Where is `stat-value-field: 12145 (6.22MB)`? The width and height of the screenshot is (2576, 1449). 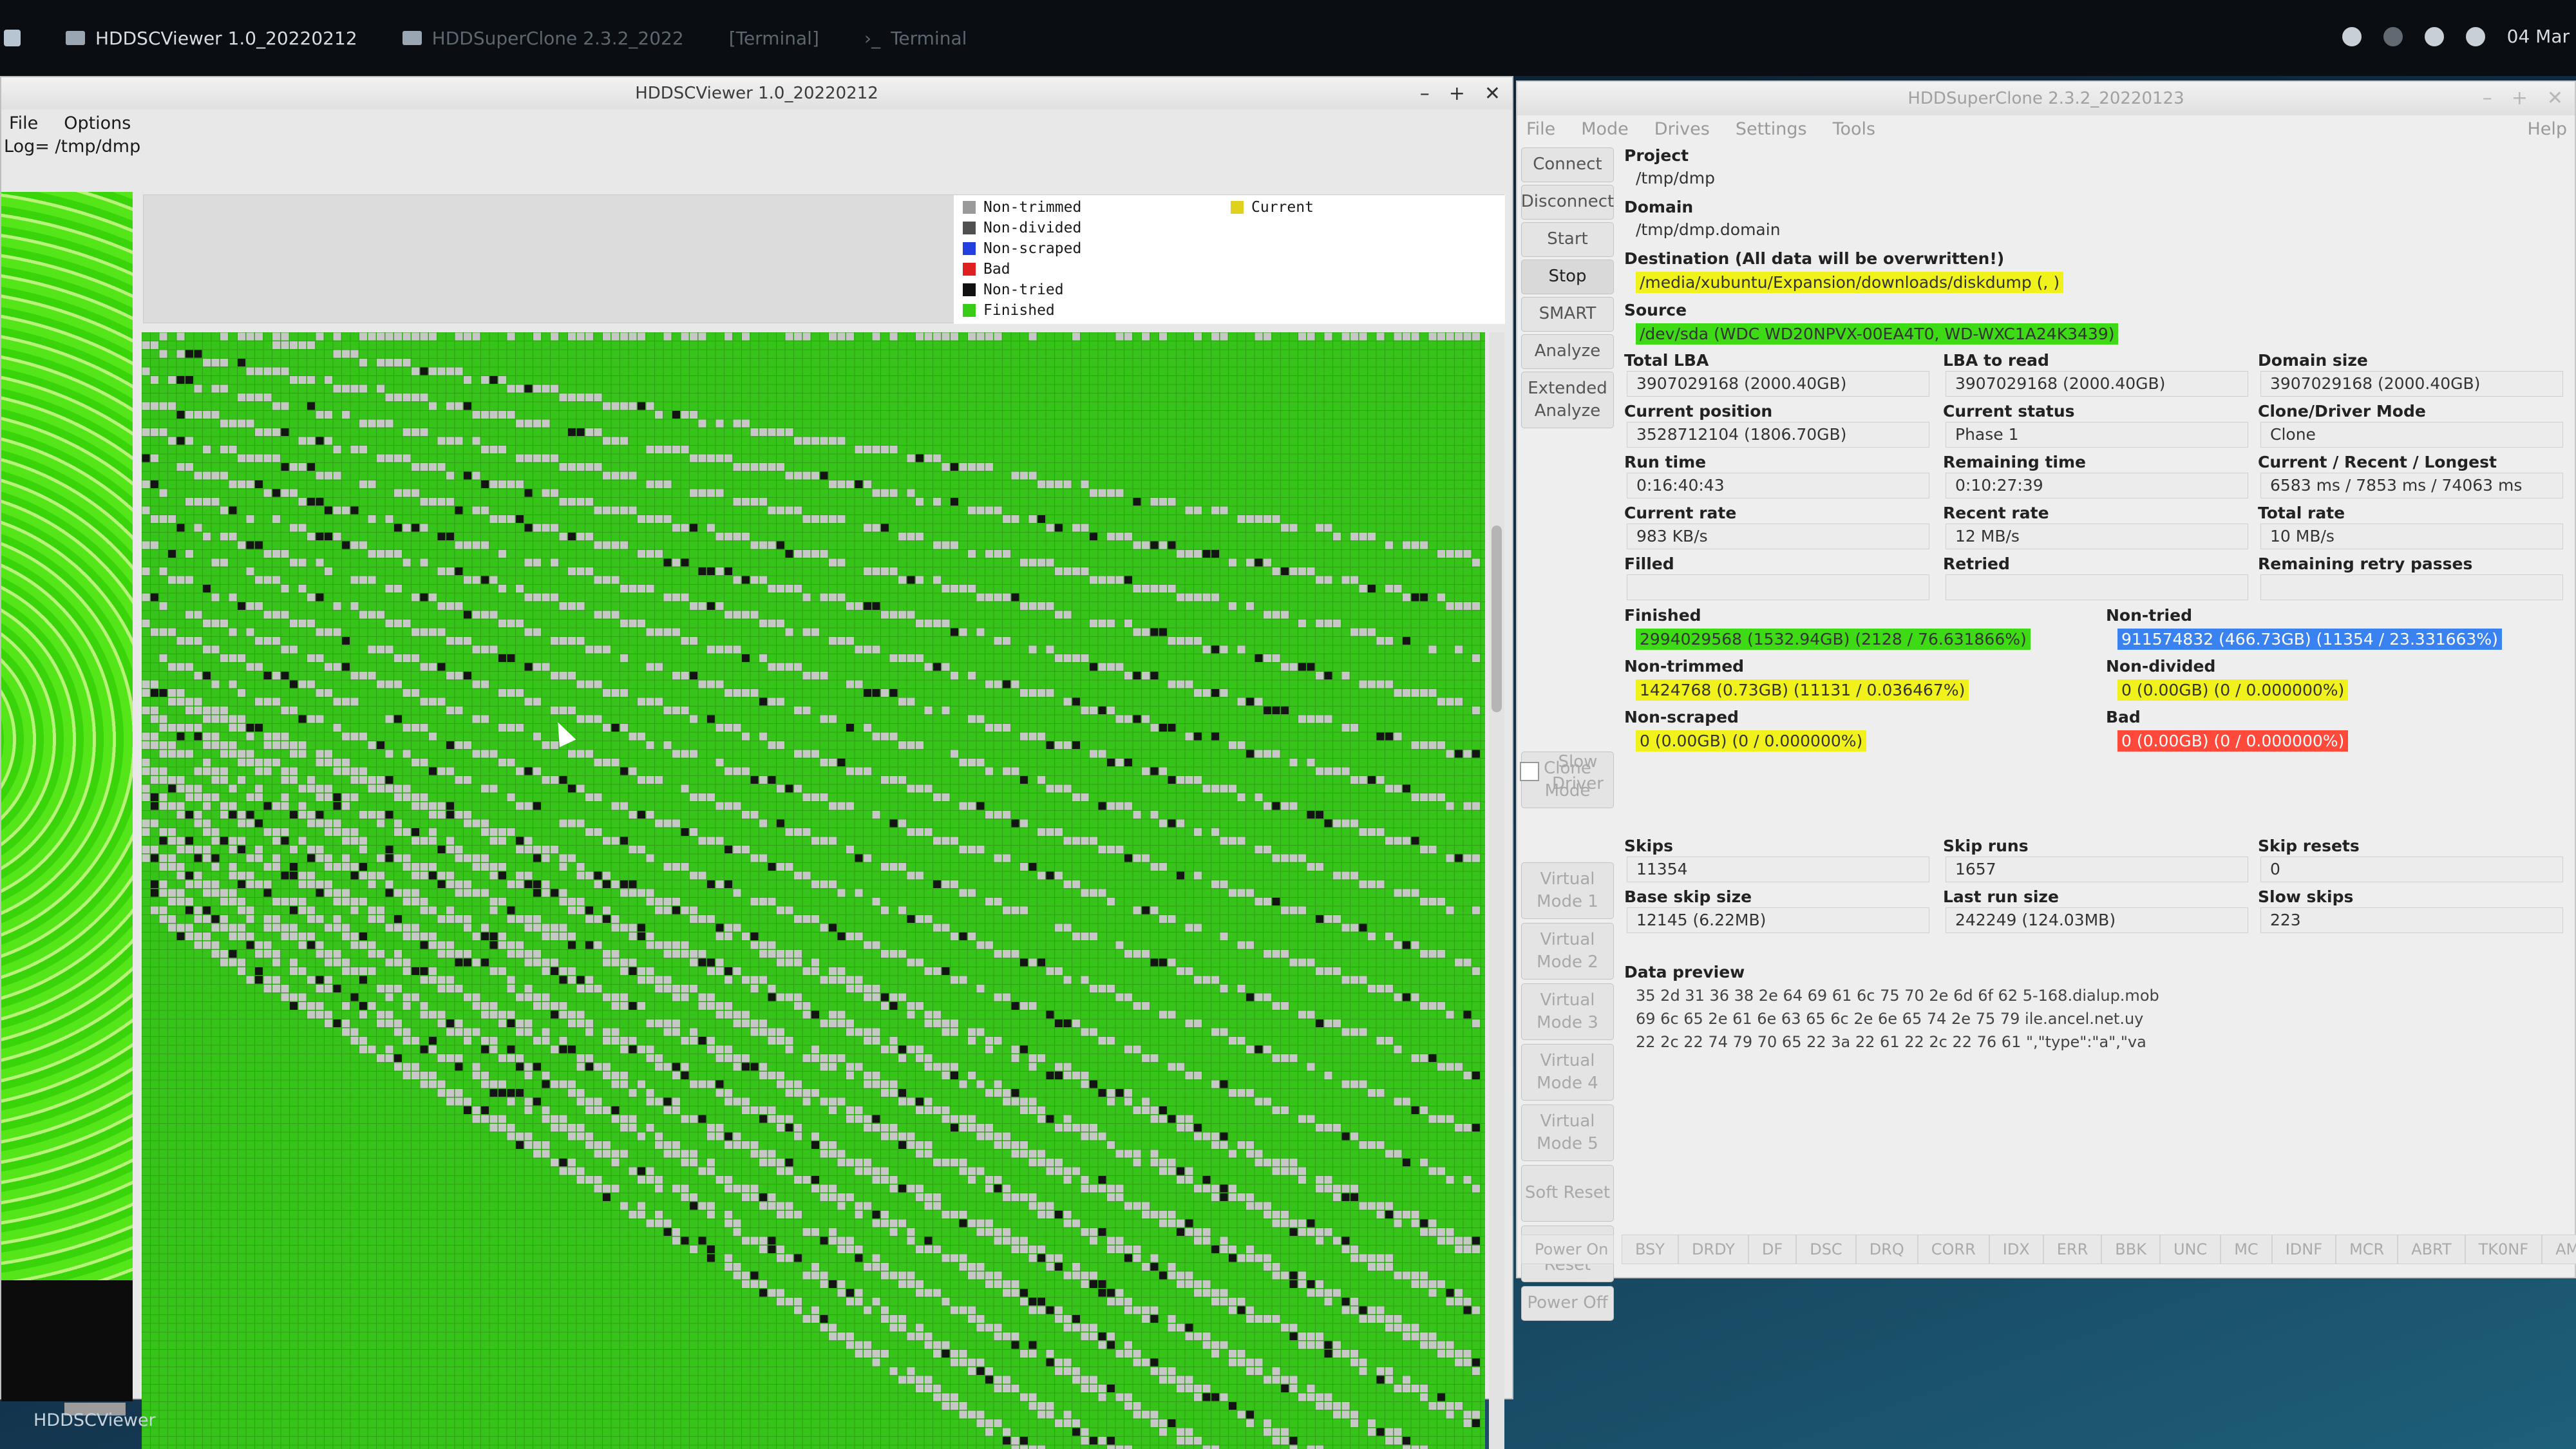 stat-value-field: 12145 (6.22MB) is located at coordinates (1778, 920).